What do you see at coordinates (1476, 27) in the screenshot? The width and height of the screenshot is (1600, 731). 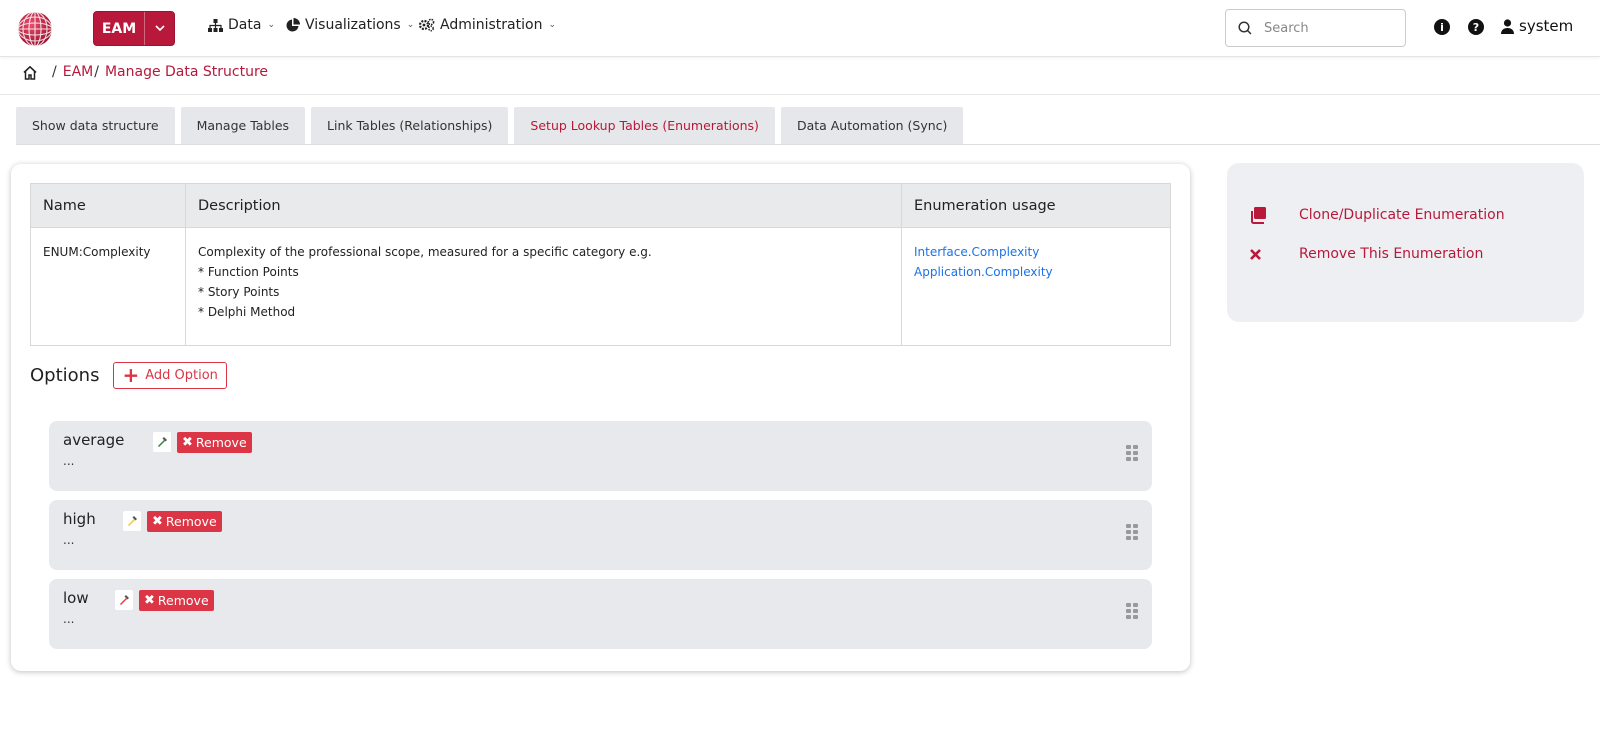 I see `help-icon: ?` at bounding box center [1476, 27].